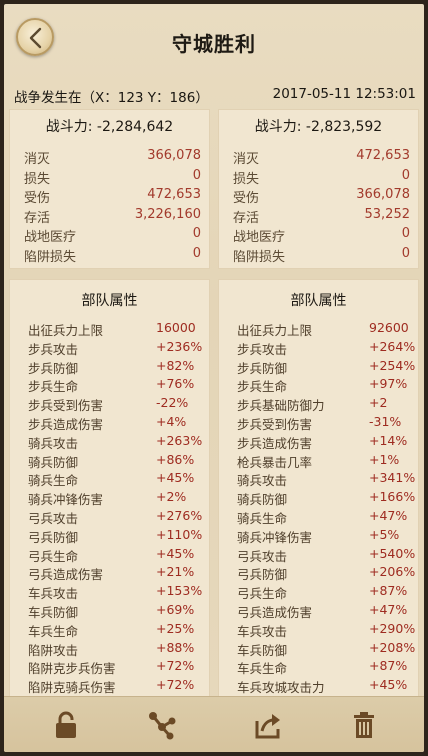 The height and width of the screenshot is (756, 428). I want to click on attr-row: 陷阱攻击 +88%, so click(112, 649).